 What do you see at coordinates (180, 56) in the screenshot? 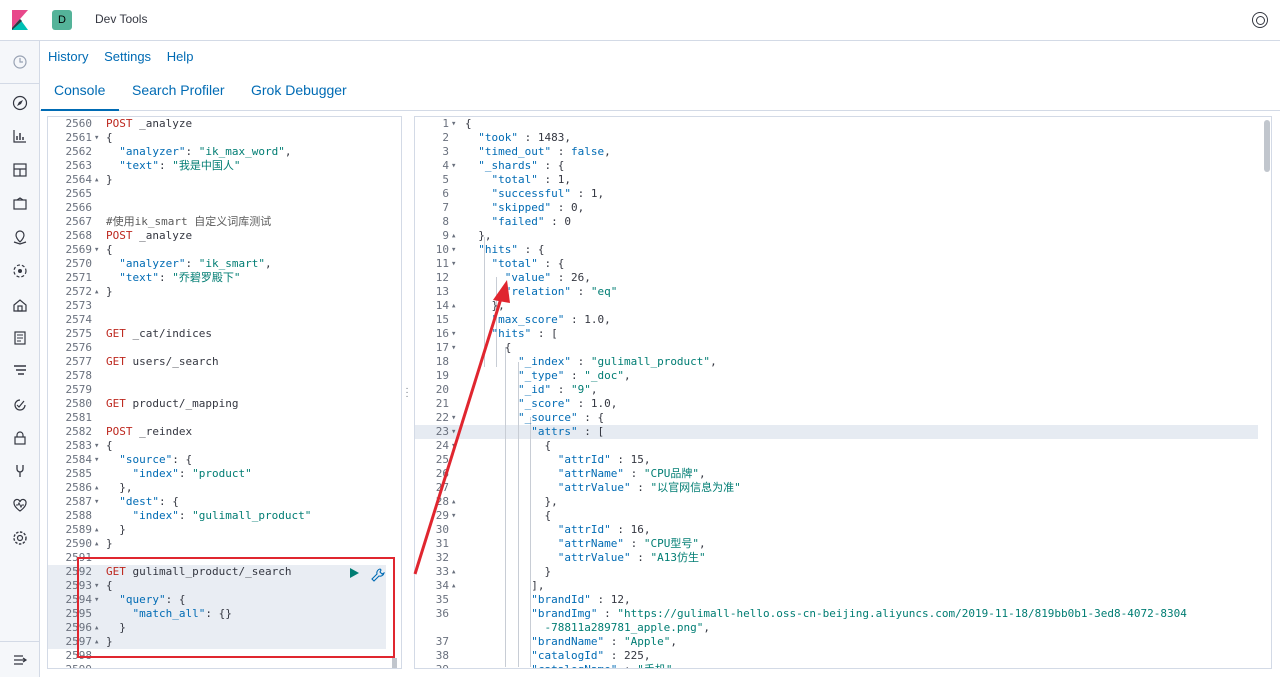
I see `help-link: Help` at bounding box center [180, 56].